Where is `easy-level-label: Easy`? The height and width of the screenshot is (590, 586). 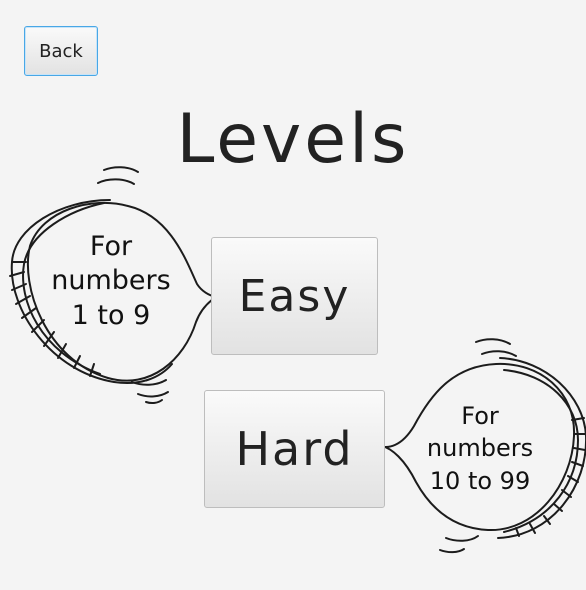
easy-level-label: Easy is located at coordinates (294, 296).